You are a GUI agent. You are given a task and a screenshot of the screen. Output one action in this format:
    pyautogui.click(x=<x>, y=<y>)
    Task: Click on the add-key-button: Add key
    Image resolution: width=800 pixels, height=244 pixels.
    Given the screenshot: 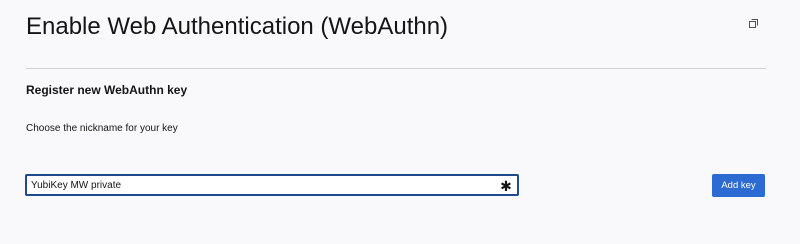 What is the action you would take?
    pyautogui.click(x=738, y=185)
    